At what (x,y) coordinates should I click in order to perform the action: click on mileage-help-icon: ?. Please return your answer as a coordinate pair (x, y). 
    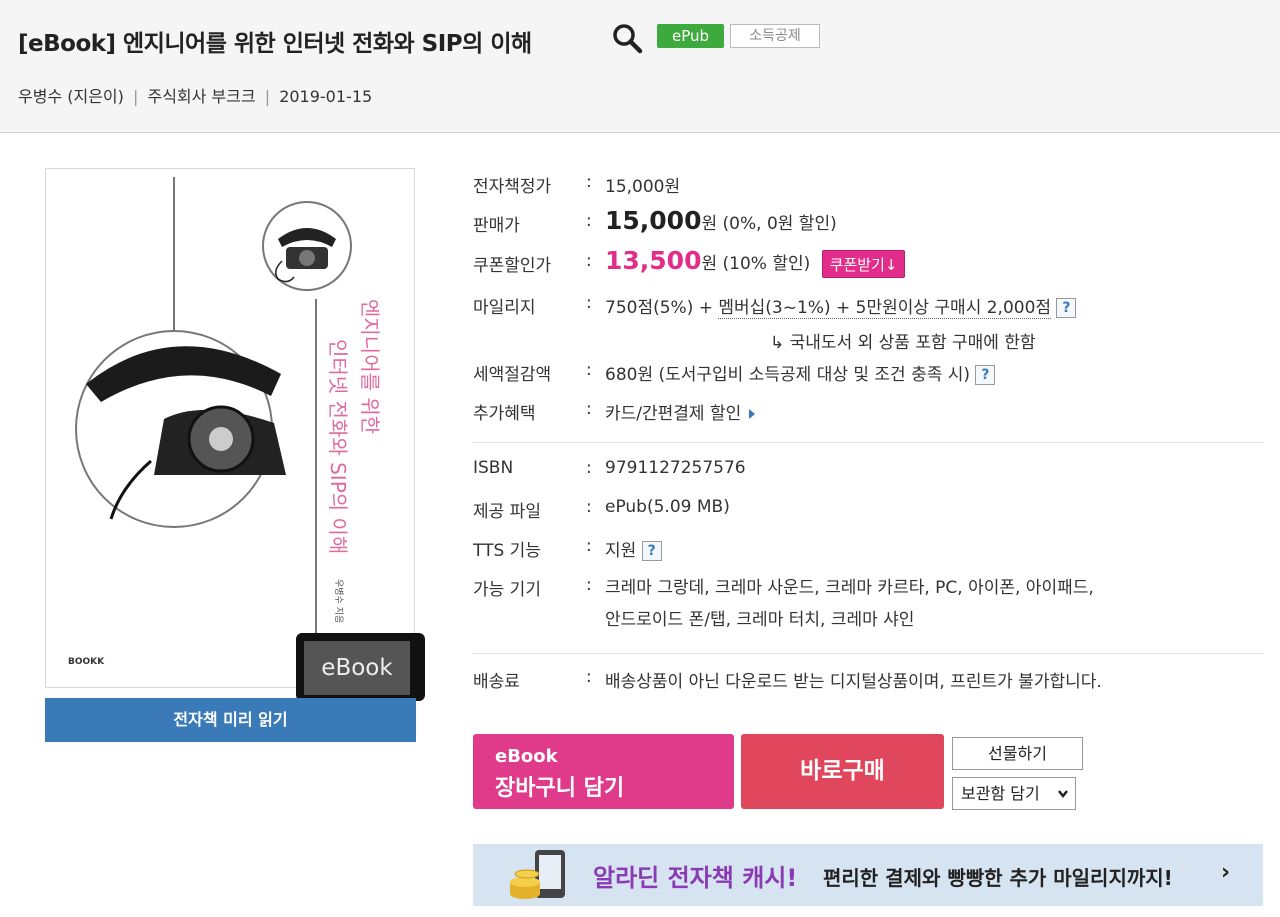
    Looking at the image, I should click on (1066, 308).